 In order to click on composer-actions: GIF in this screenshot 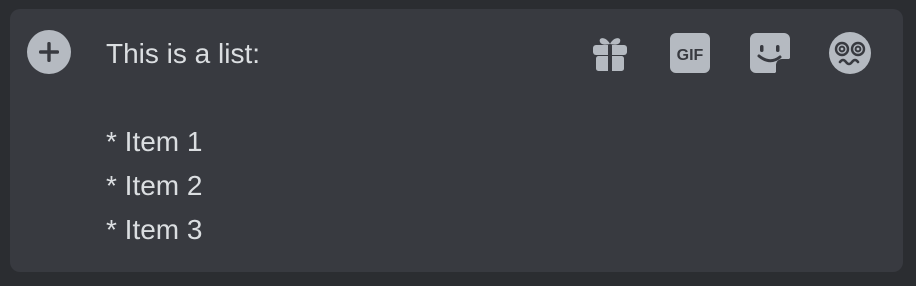, I will do `click(730, 53)`.